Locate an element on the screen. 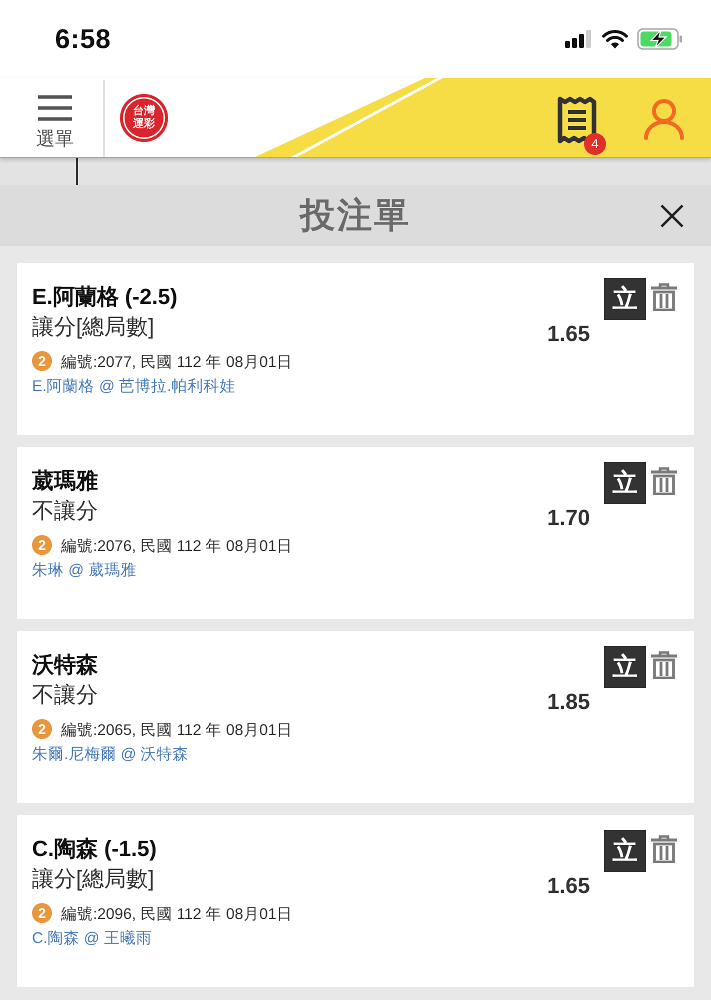 The image size is (711, 1000). matchup-link: 朱爾.尼梅爾 @ 沃特森 is located at coordinates (110, 755).